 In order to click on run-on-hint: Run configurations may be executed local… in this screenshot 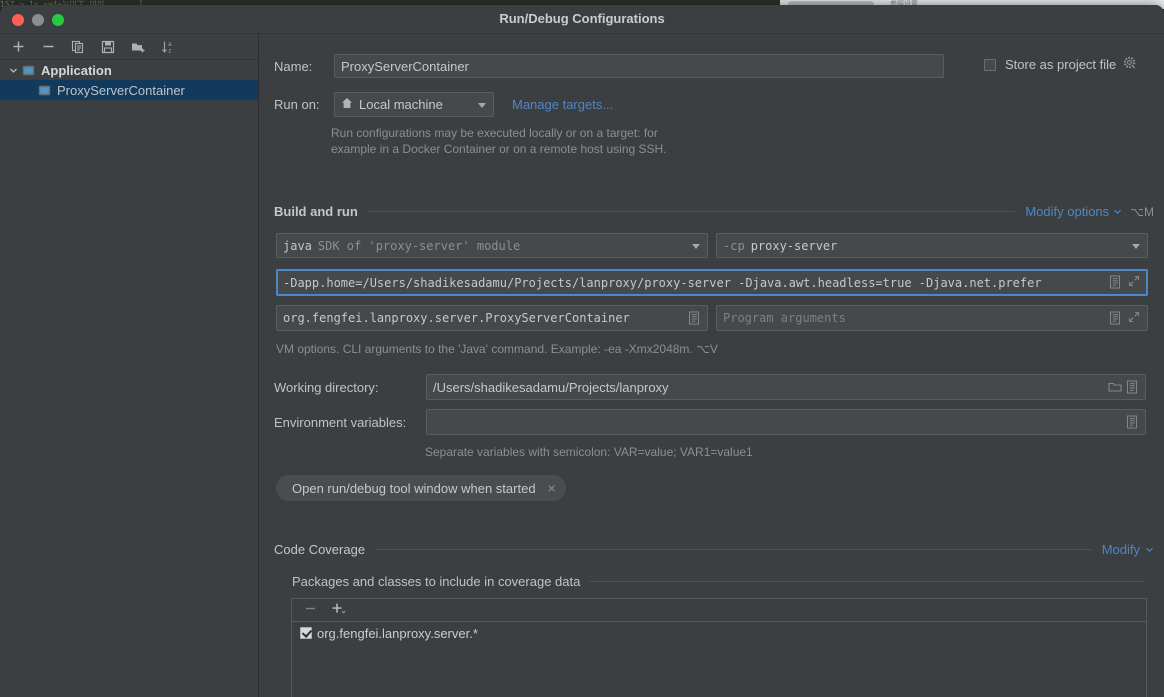, I will do `click(499, 141)`.